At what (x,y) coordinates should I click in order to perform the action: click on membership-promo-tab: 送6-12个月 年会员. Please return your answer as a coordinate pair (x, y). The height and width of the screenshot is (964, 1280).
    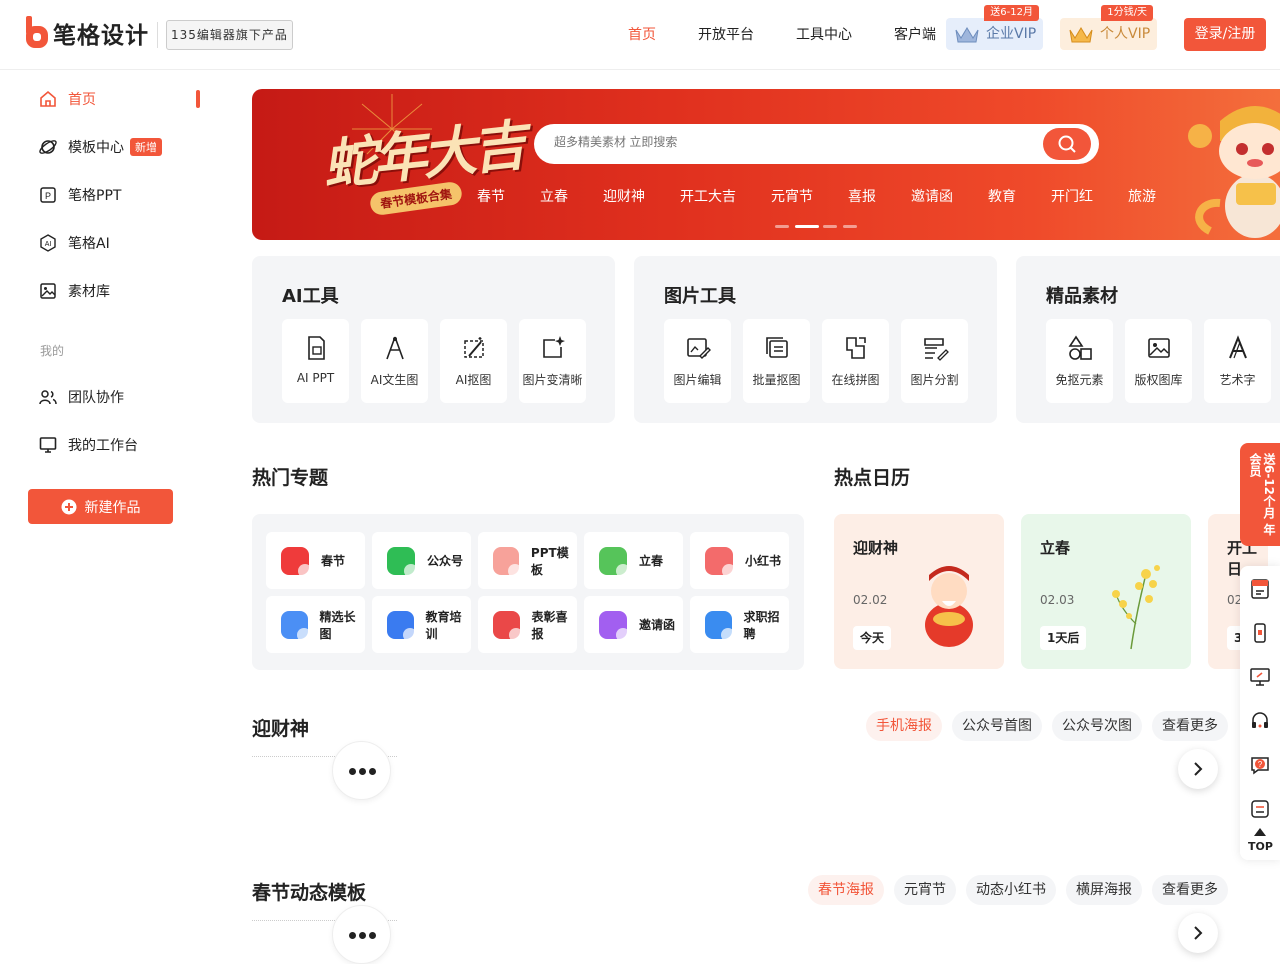
    Looking at the image, I should click on (1260, 494).